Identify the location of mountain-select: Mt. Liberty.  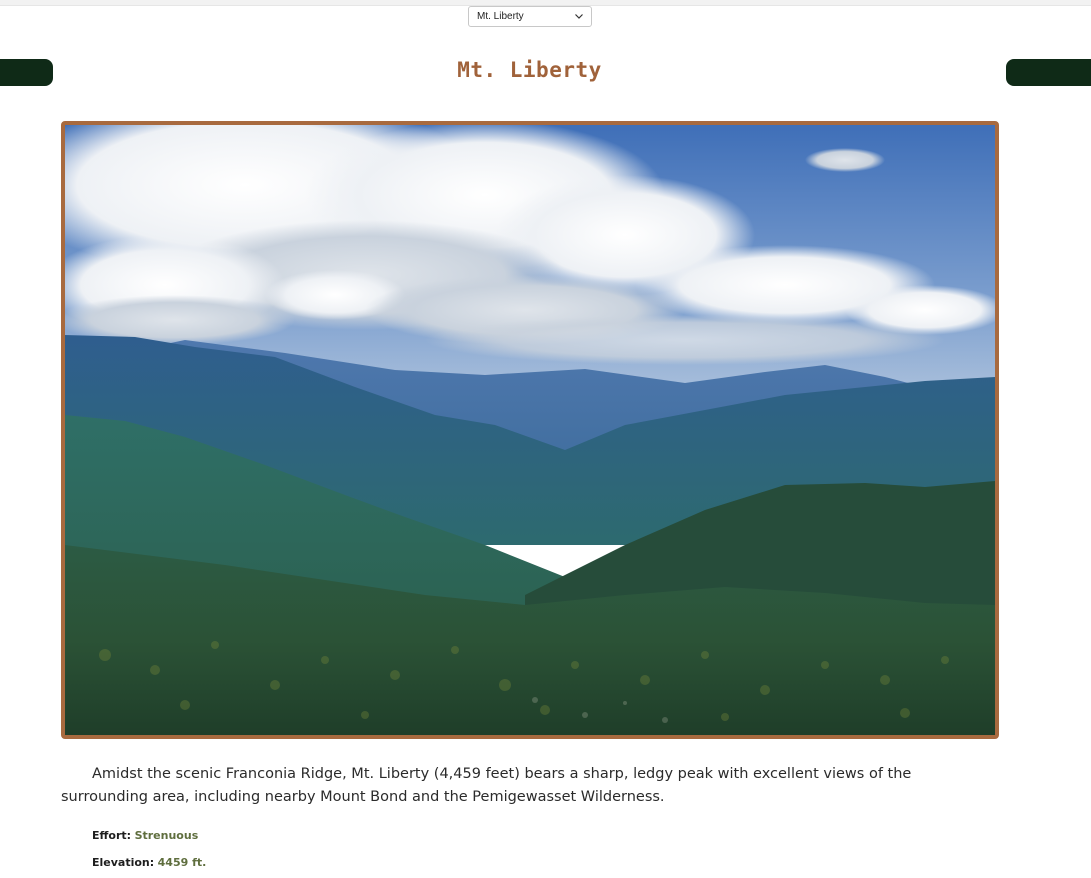
(530, 16).